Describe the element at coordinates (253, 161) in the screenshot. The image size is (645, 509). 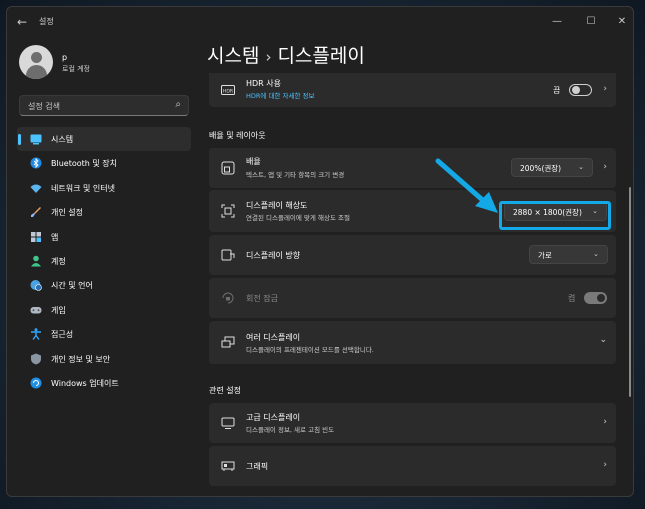
I see `scale-title: 배율` at that location.